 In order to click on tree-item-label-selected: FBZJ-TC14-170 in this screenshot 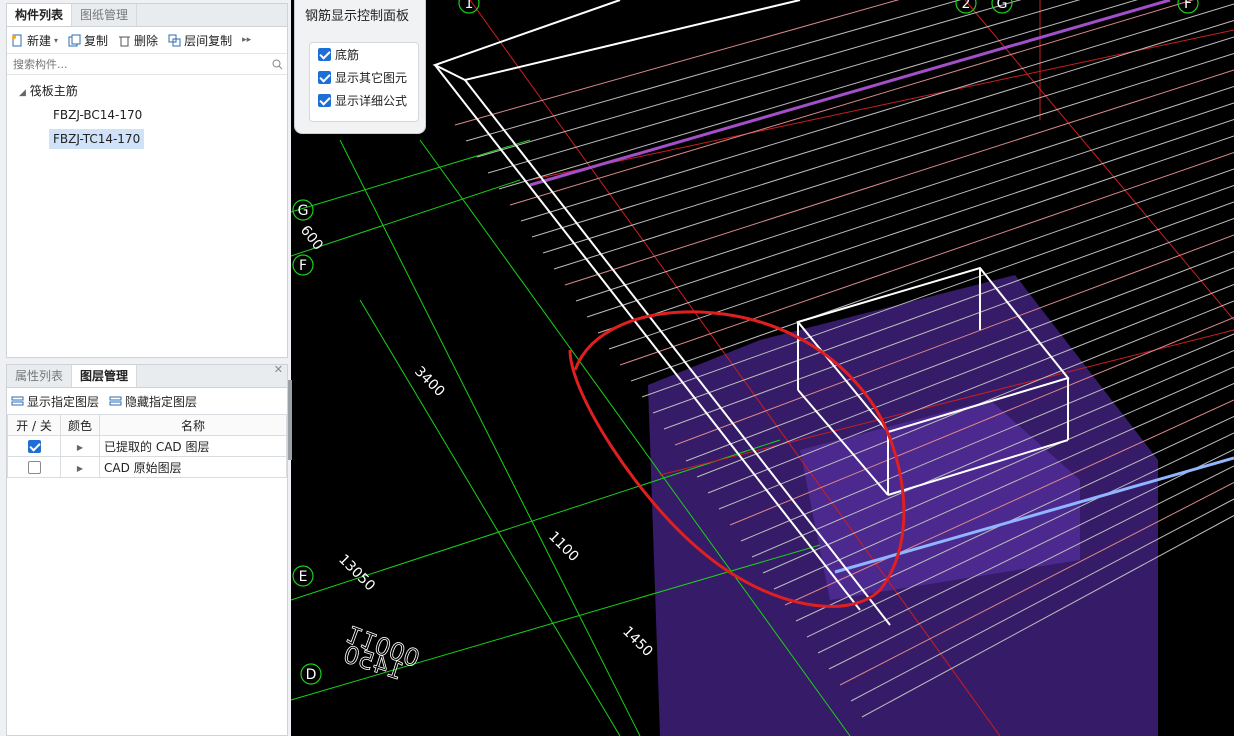, I will do `click(97, 139)`.